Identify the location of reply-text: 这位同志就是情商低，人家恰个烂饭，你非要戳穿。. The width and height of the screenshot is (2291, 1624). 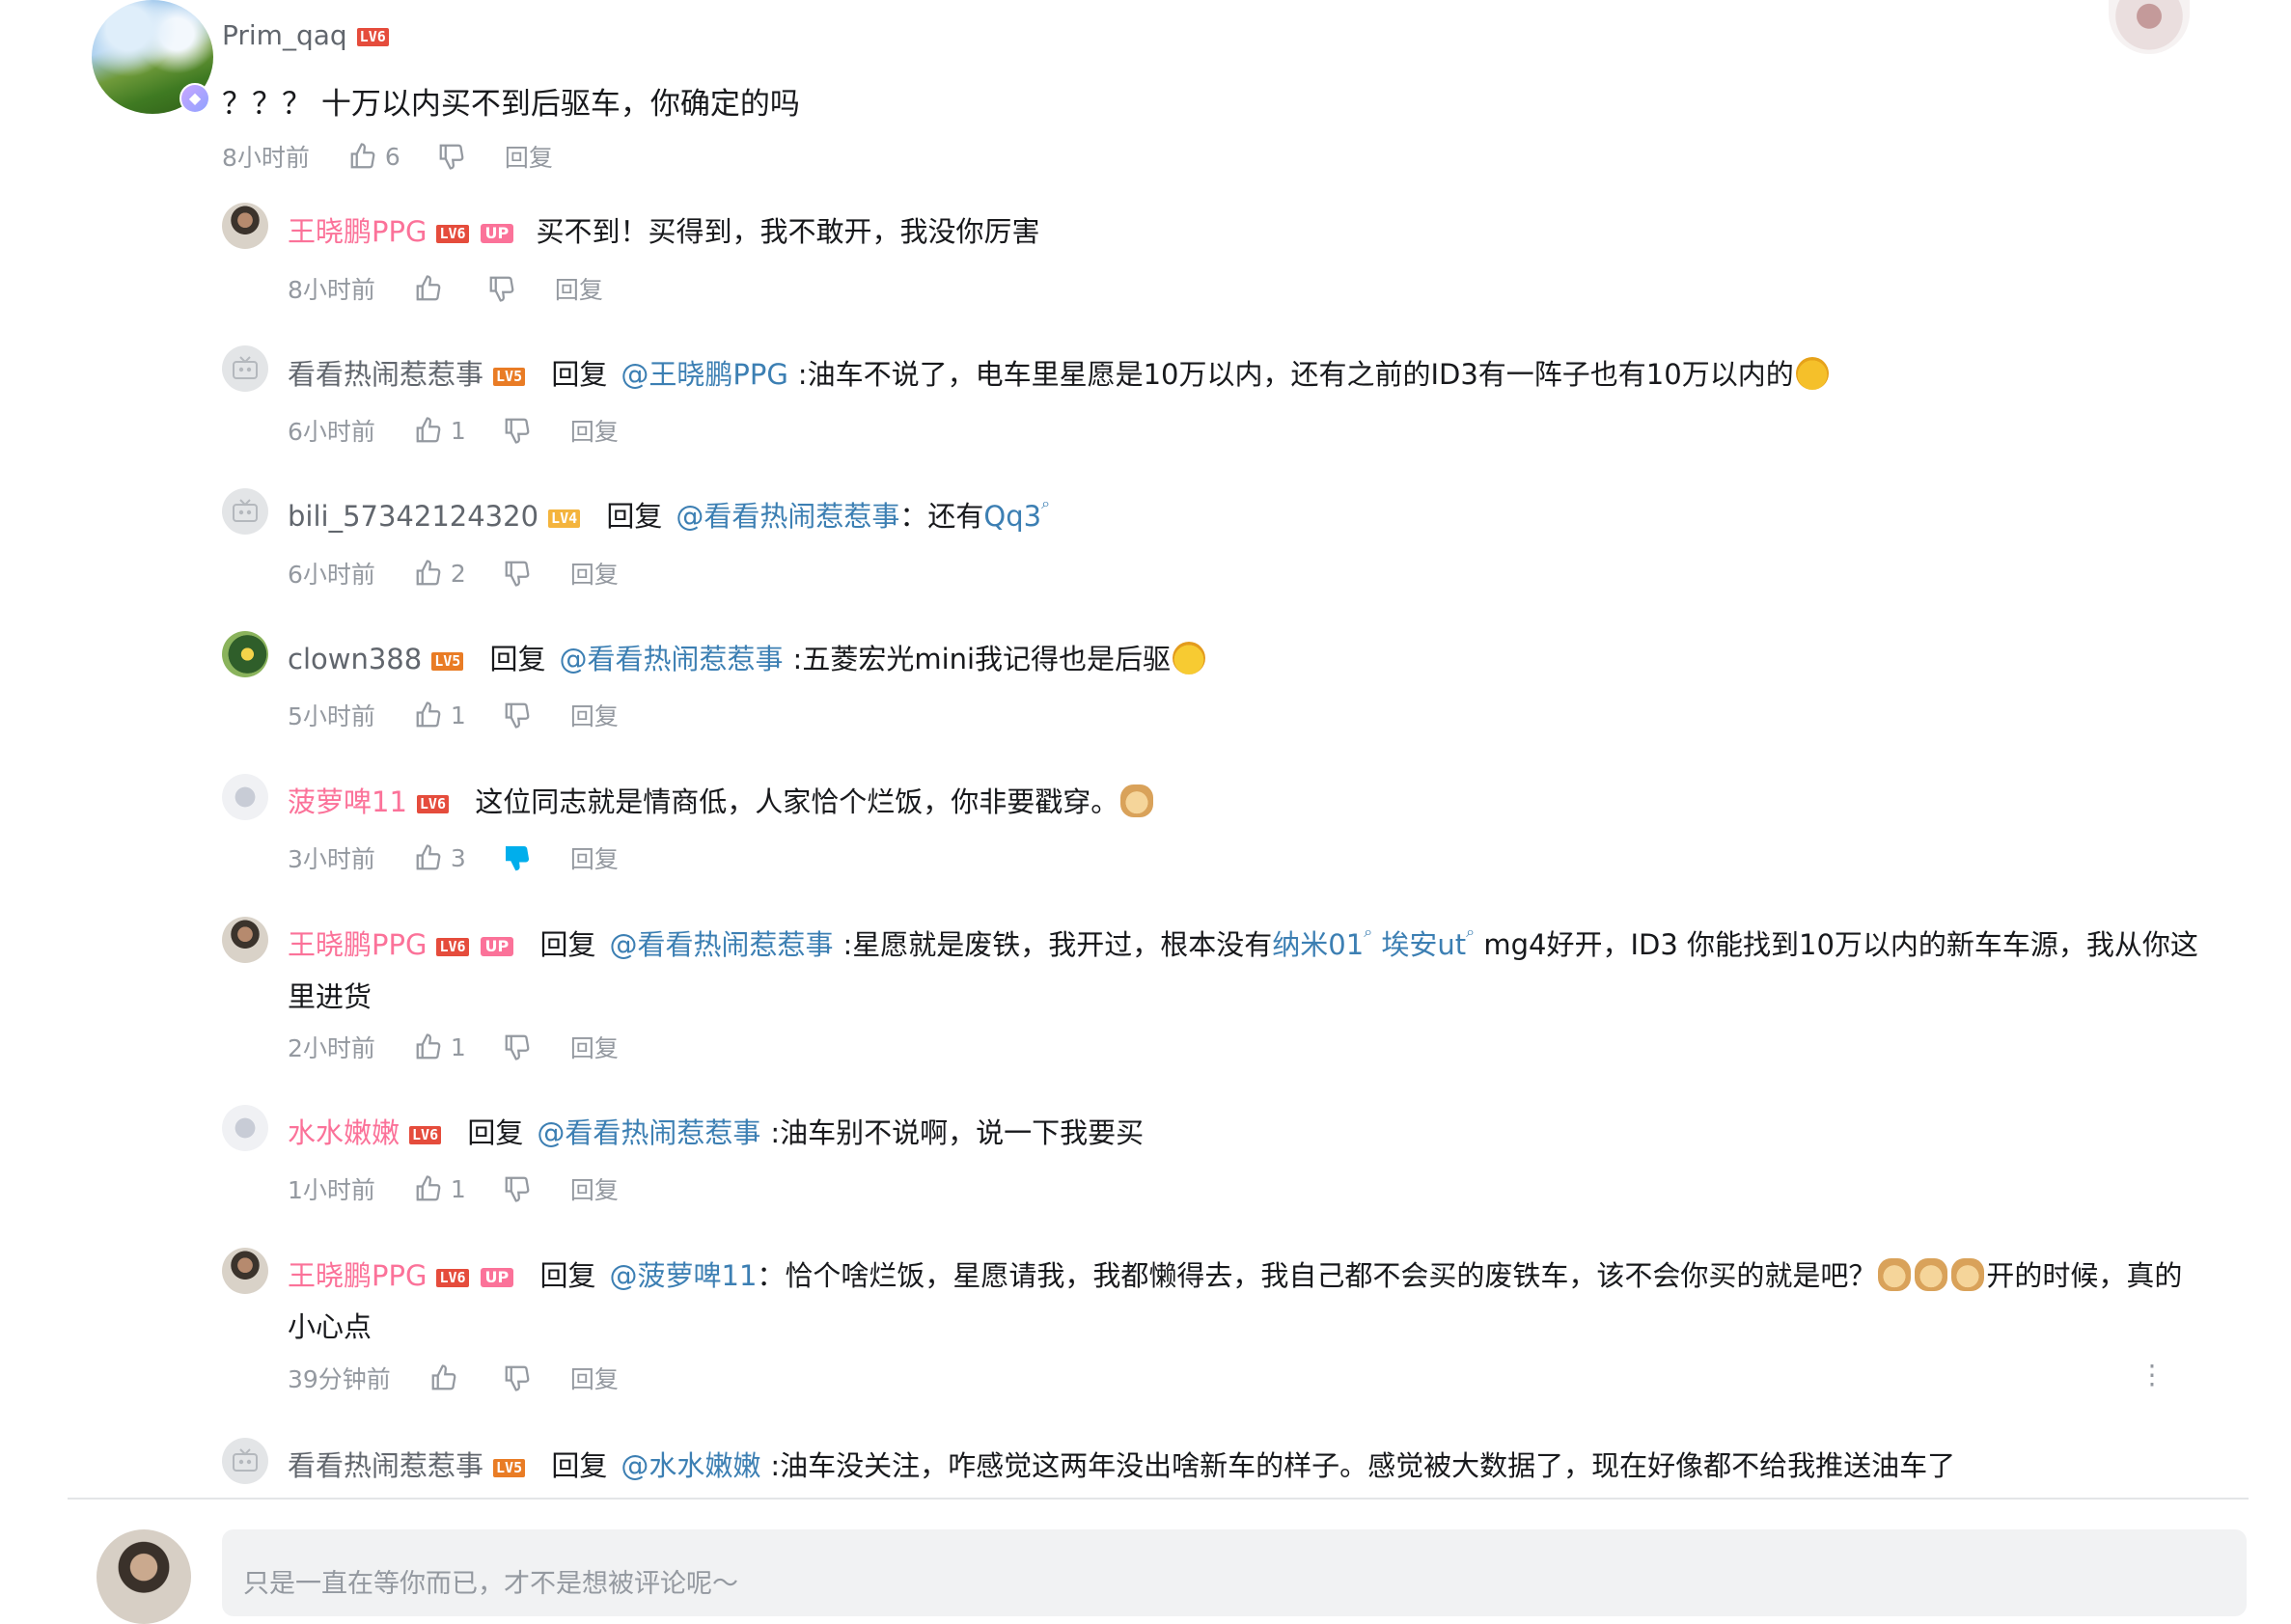
(797, 802).